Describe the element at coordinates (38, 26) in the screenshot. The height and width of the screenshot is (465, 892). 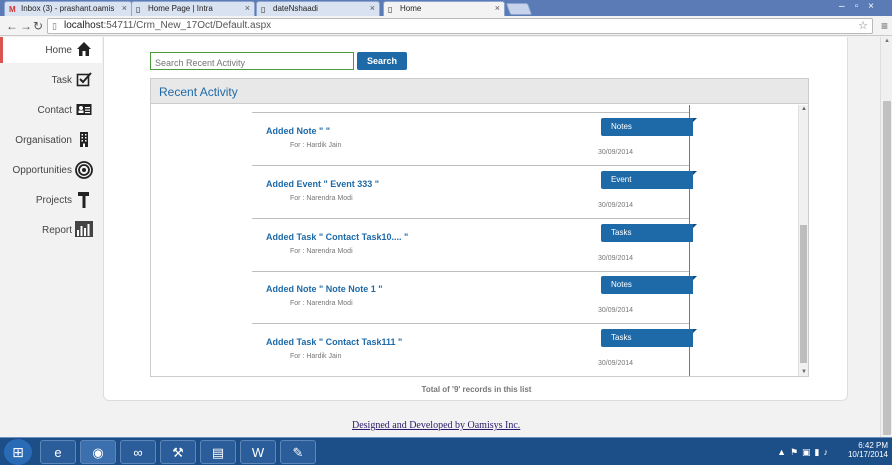
I see `reload-icon: ↻` at that location.